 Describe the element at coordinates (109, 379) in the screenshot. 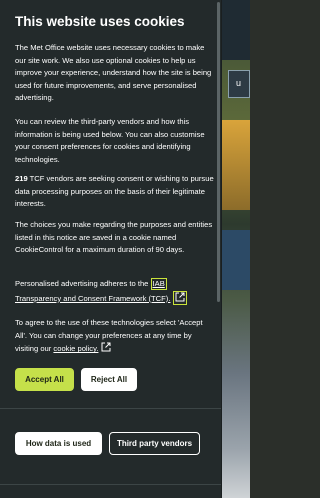

I see `reject-all-button: Reject All` at that location.